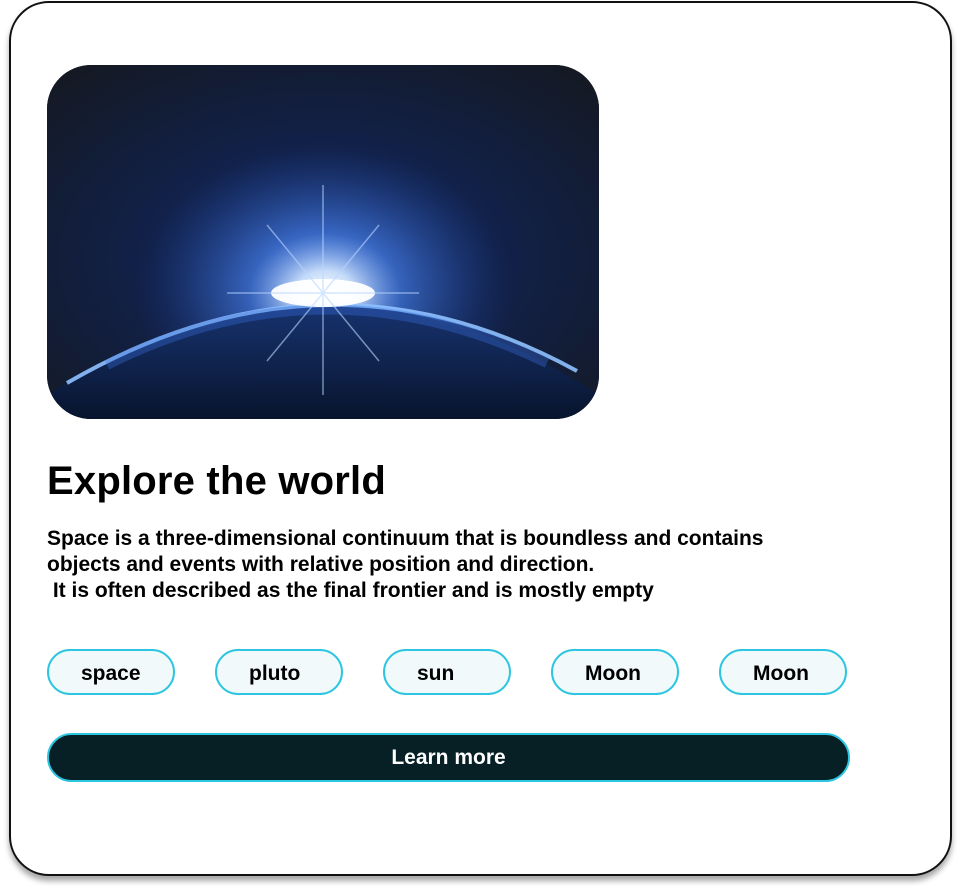 This screenshot has height=892, width=960. I want to click on tag-sun: sun, so click(447, 672).